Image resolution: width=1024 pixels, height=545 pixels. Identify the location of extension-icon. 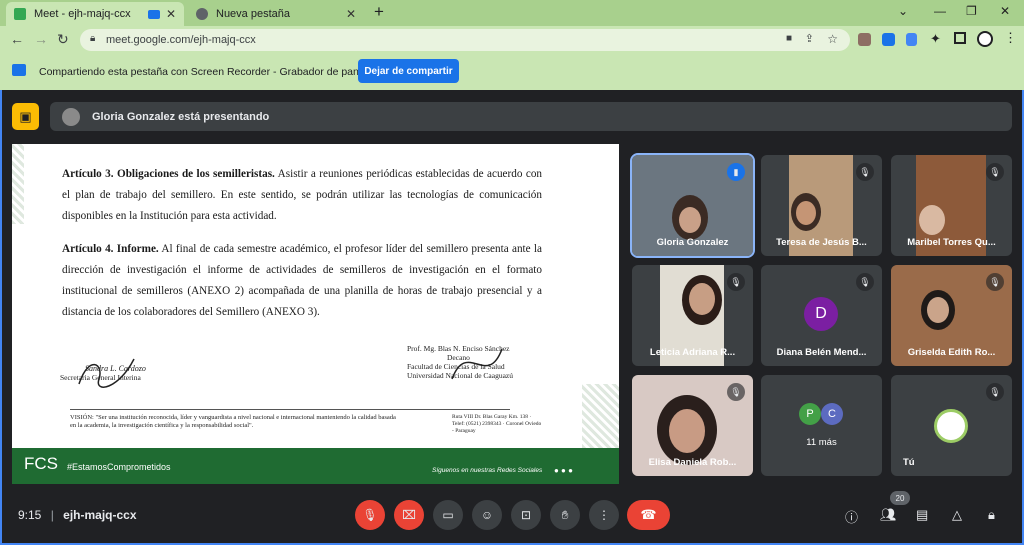
(864, 39).